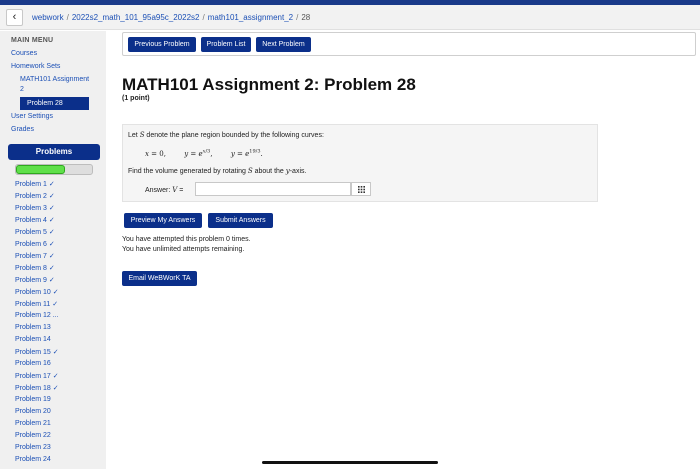 The height and width of the screenshot is (469, 700). What do you see at coordinates (37, 210) in the screenshot?
I see `problem-list-item: Problem 3 ✓` at bounding box center [37, 210].